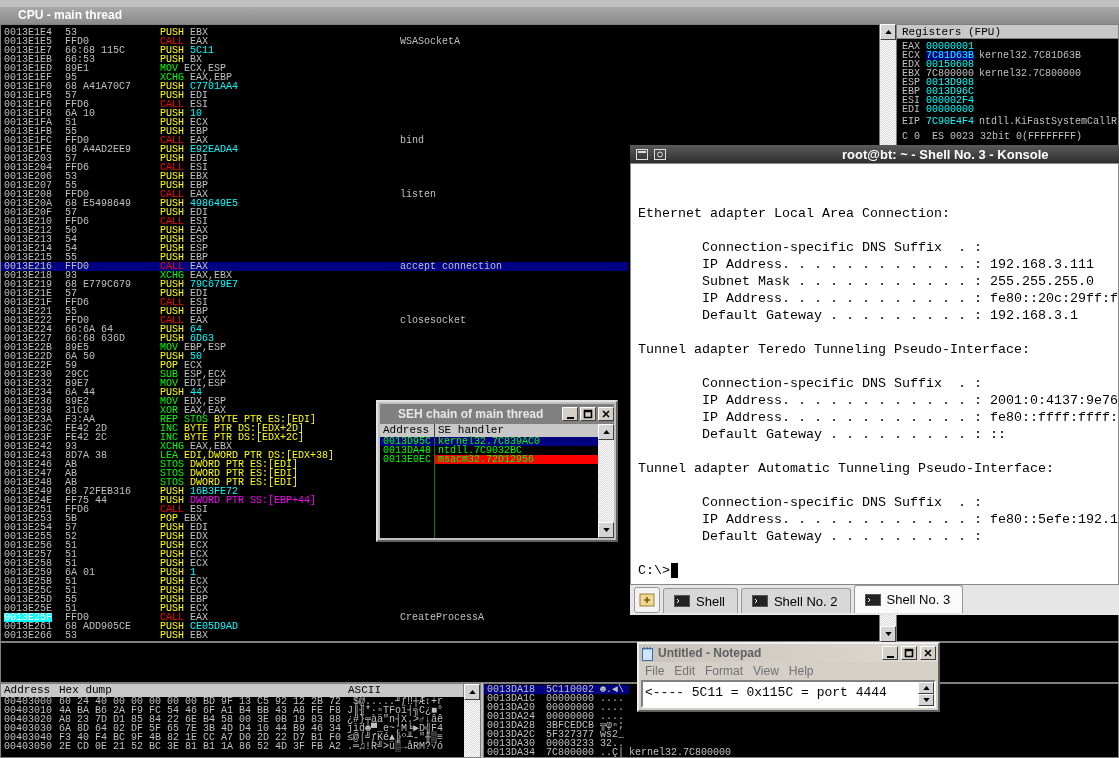 The image size is (1119, 758). What do you see at coordinates (120, 626) in the screenshot?
I see `instruction-row: 0013E261 68 ADD905CE PUSH CE05D9AD` at bounding box center [120, 626].